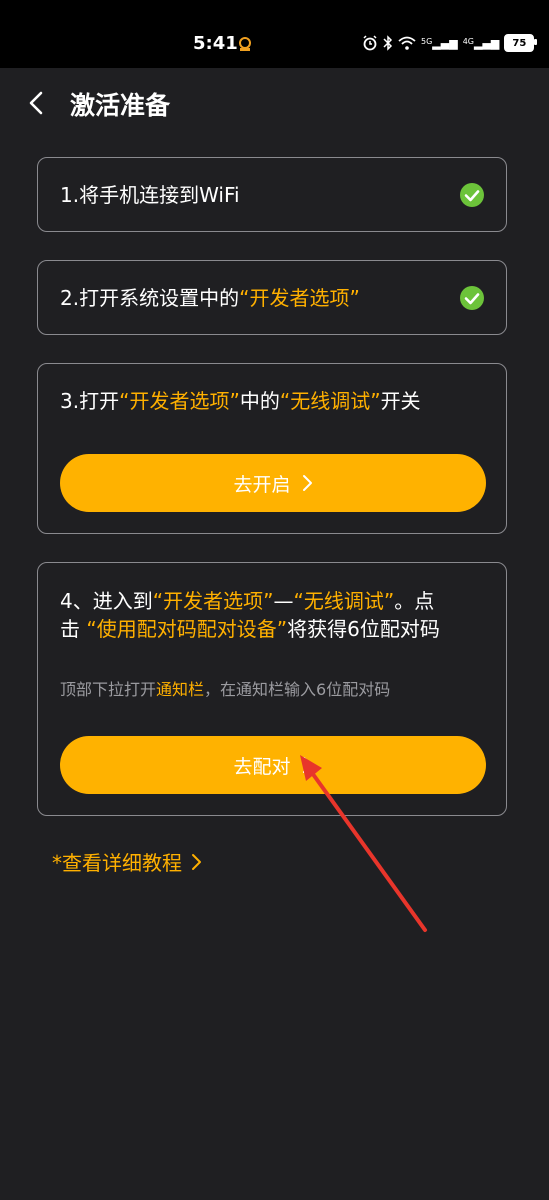 The image size is (549, 1200). What do you see at coordinates (427, 41) in the screenshot?
I see `net-label-5g: 5G` at bounding box center [427, 41].